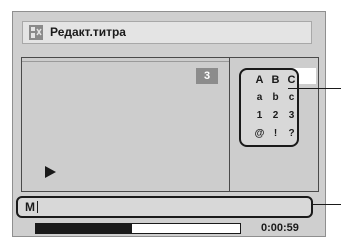 This screenshot has width=341, height=245. What do you see at coordinates (167, 32) in the screenshot?
I see `title-bar: Редакт.титра` at bounding box center [167, 32].